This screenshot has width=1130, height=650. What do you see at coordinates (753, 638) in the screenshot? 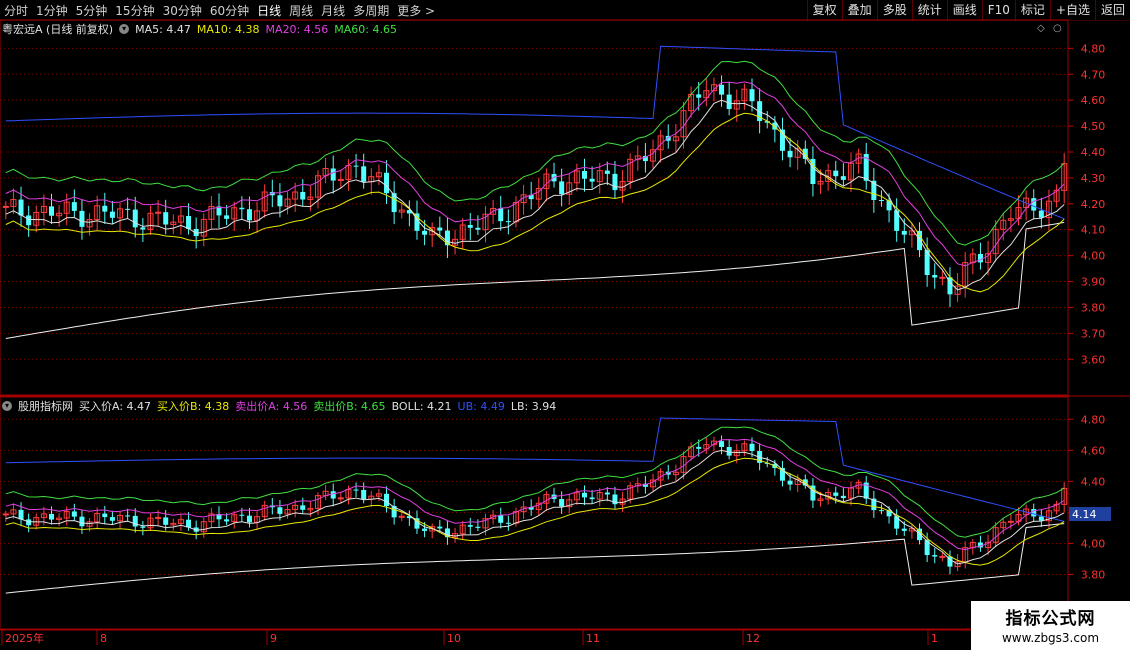
I see `date-label: 12` at bounding box center [753, 638].